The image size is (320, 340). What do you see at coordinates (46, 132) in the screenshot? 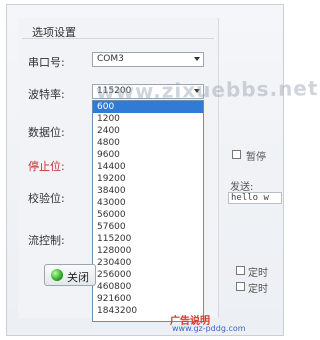
I see `data-bits-label: 数据位:` at bounding box center [46, 132].